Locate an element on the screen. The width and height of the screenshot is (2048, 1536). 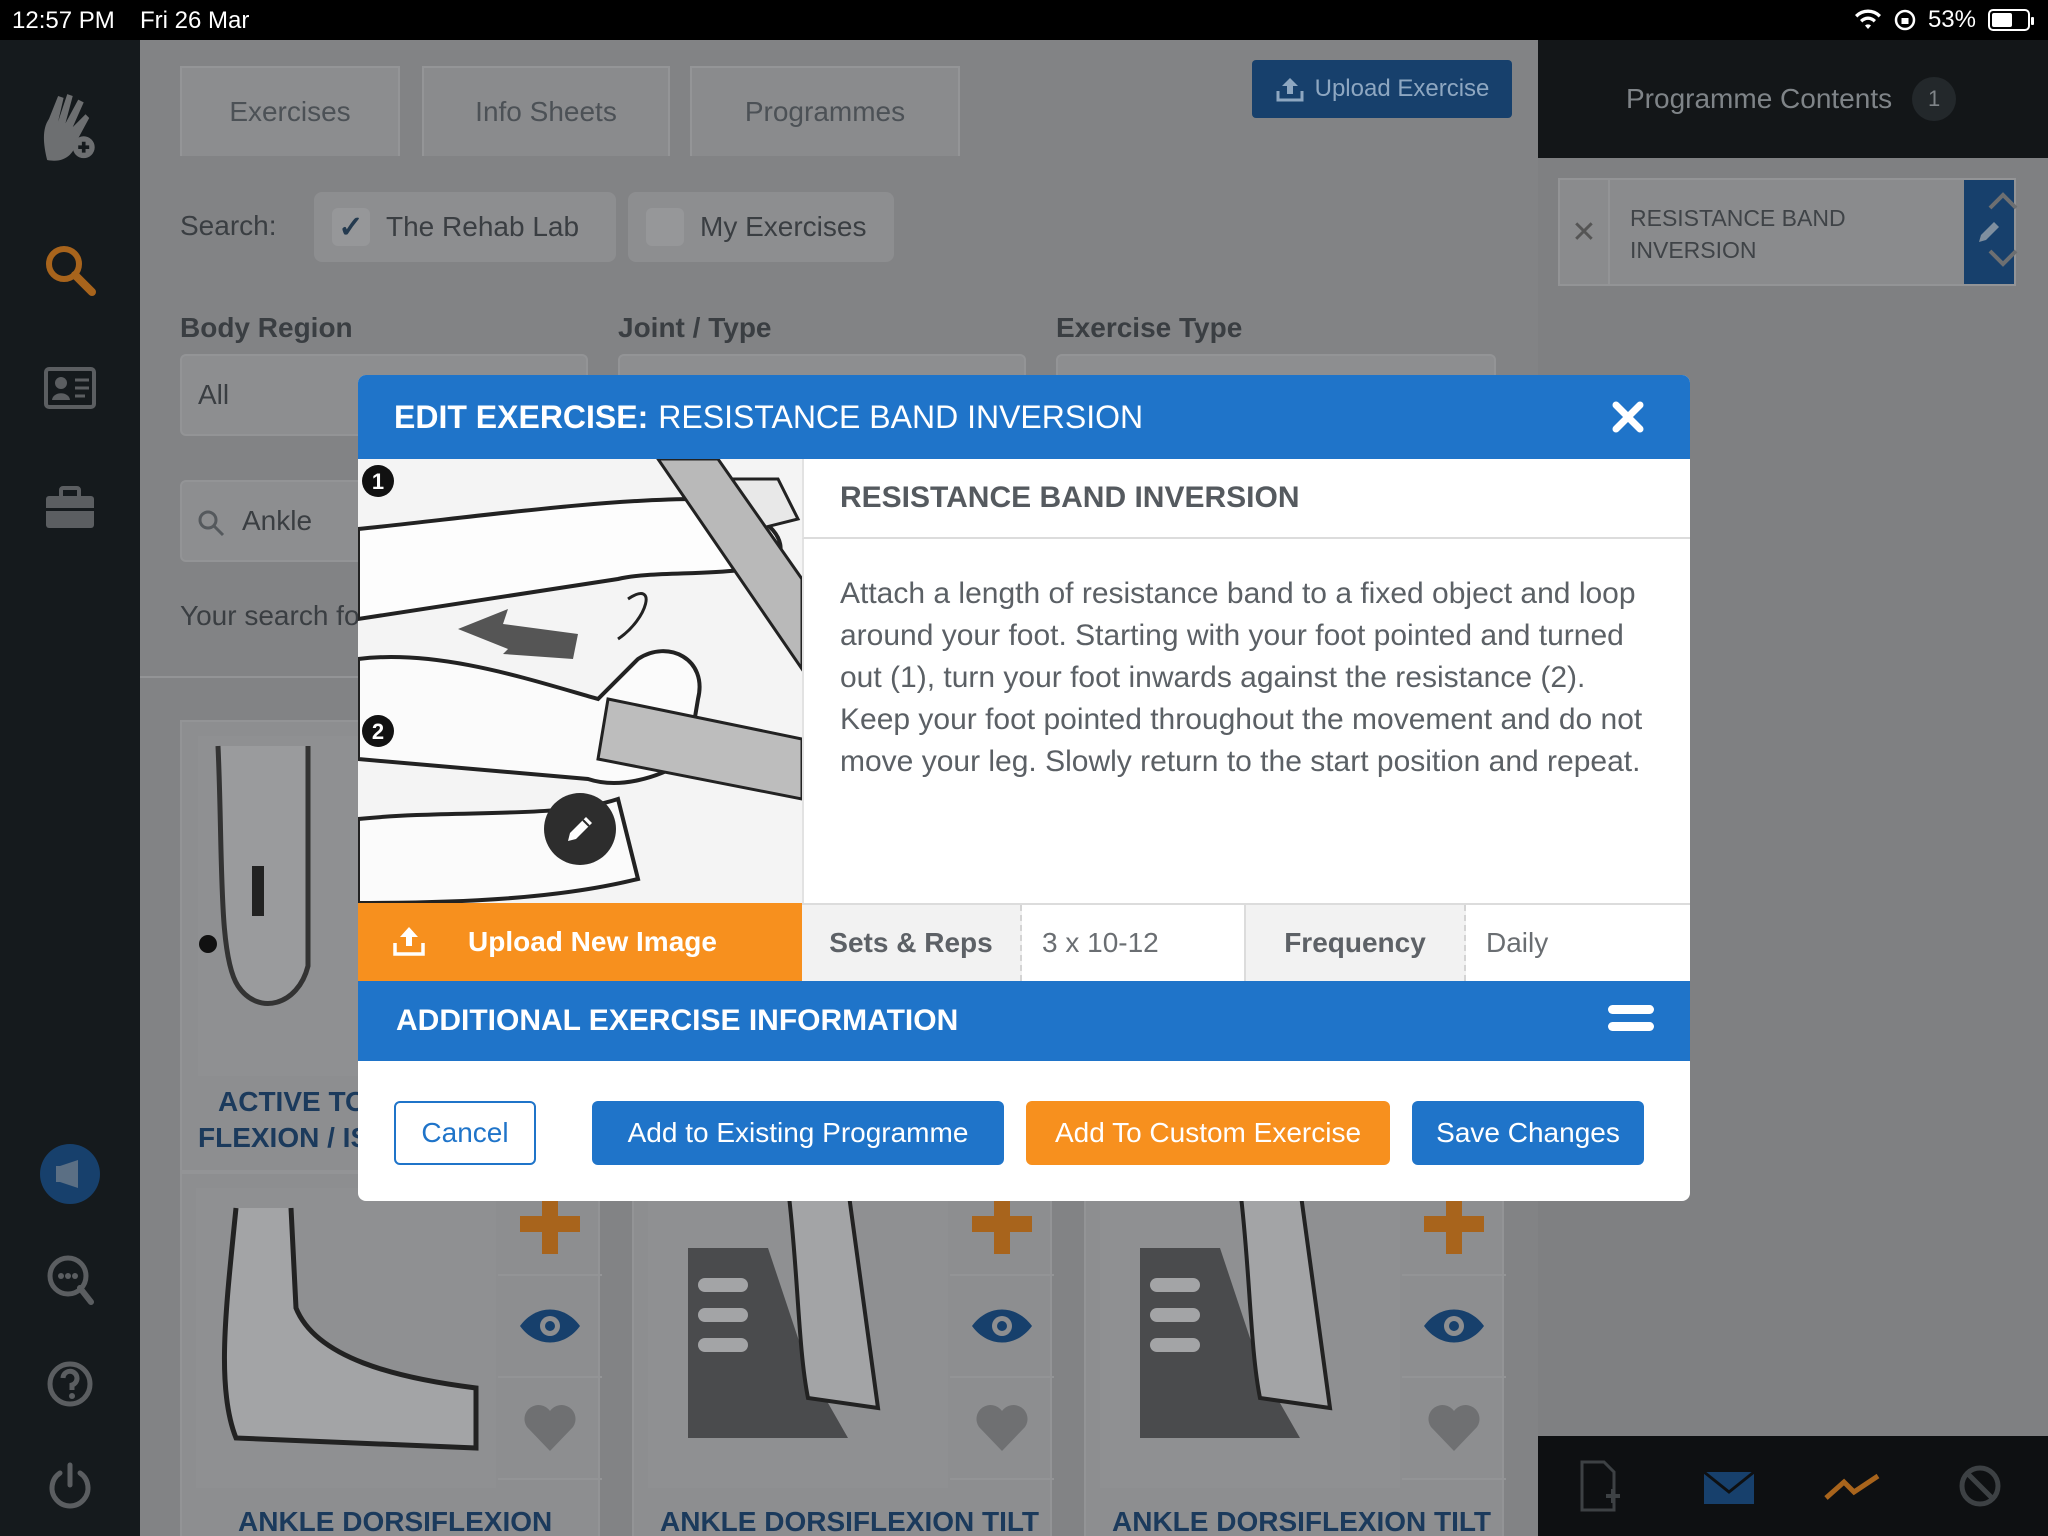
tab-programmes: Programmes is located at coordinates (825, 111).